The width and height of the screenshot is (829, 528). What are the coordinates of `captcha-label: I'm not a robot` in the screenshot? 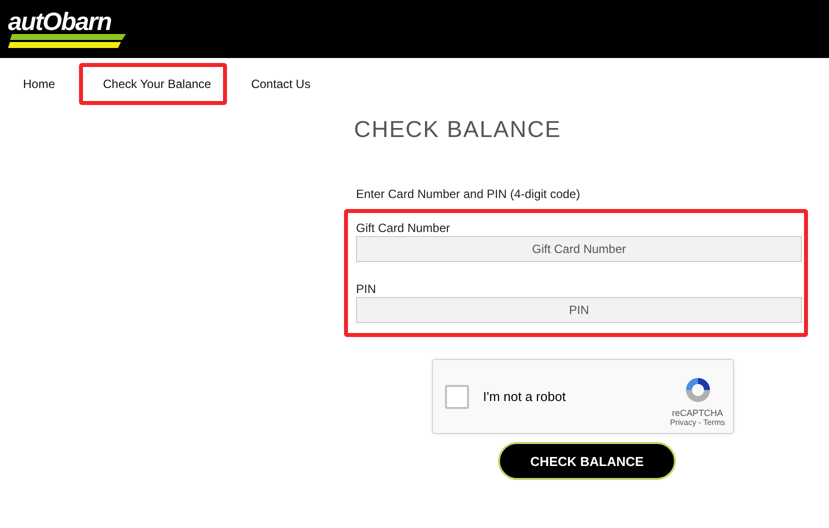 It's located at (525, 396).